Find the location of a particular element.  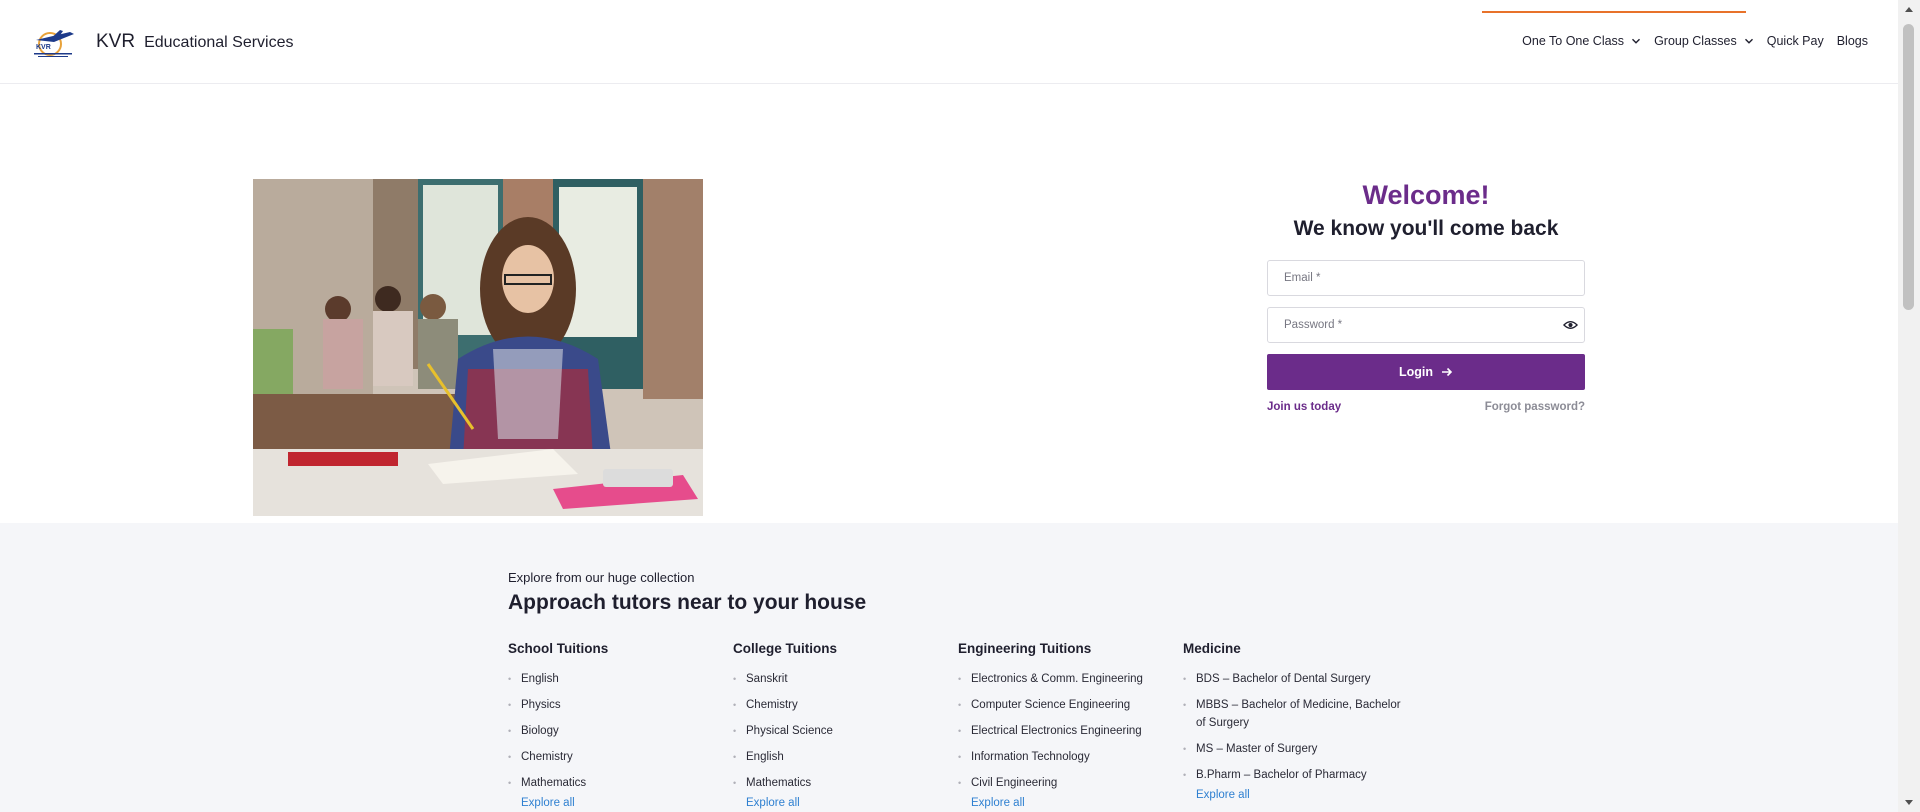

eye-icon is located at coordinates (1570, 325).